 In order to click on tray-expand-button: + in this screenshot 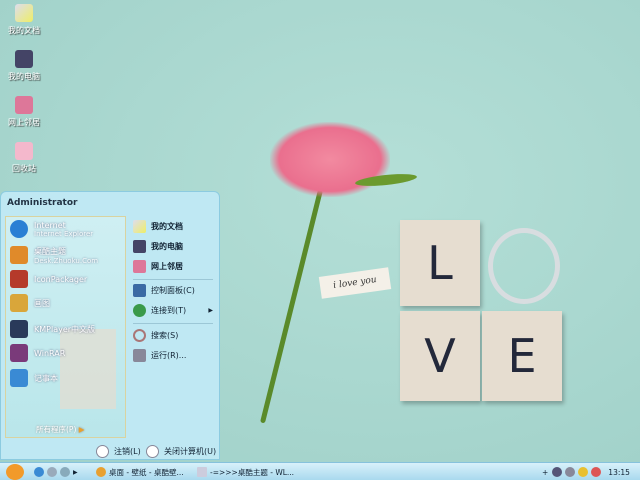, I will do `click(545, 472)`.